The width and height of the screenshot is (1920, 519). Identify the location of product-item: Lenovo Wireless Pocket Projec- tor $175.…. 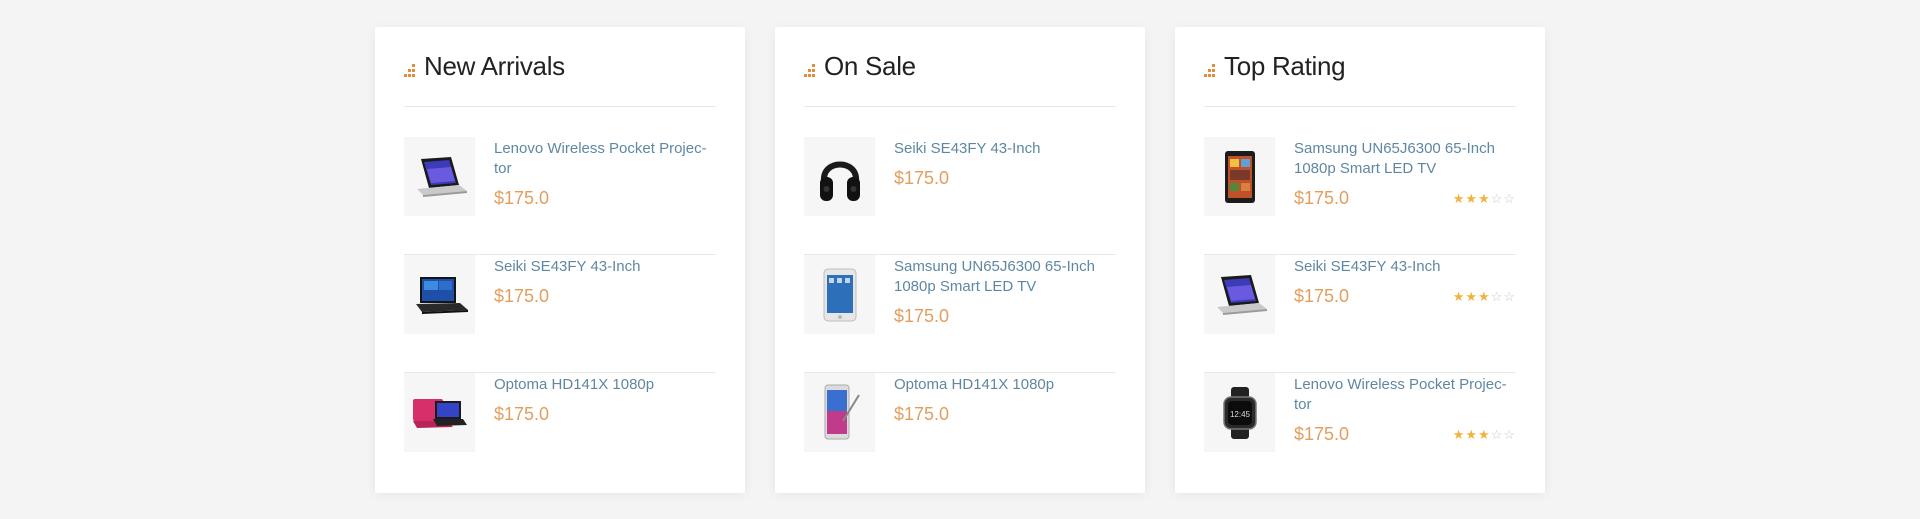
(560, 196).